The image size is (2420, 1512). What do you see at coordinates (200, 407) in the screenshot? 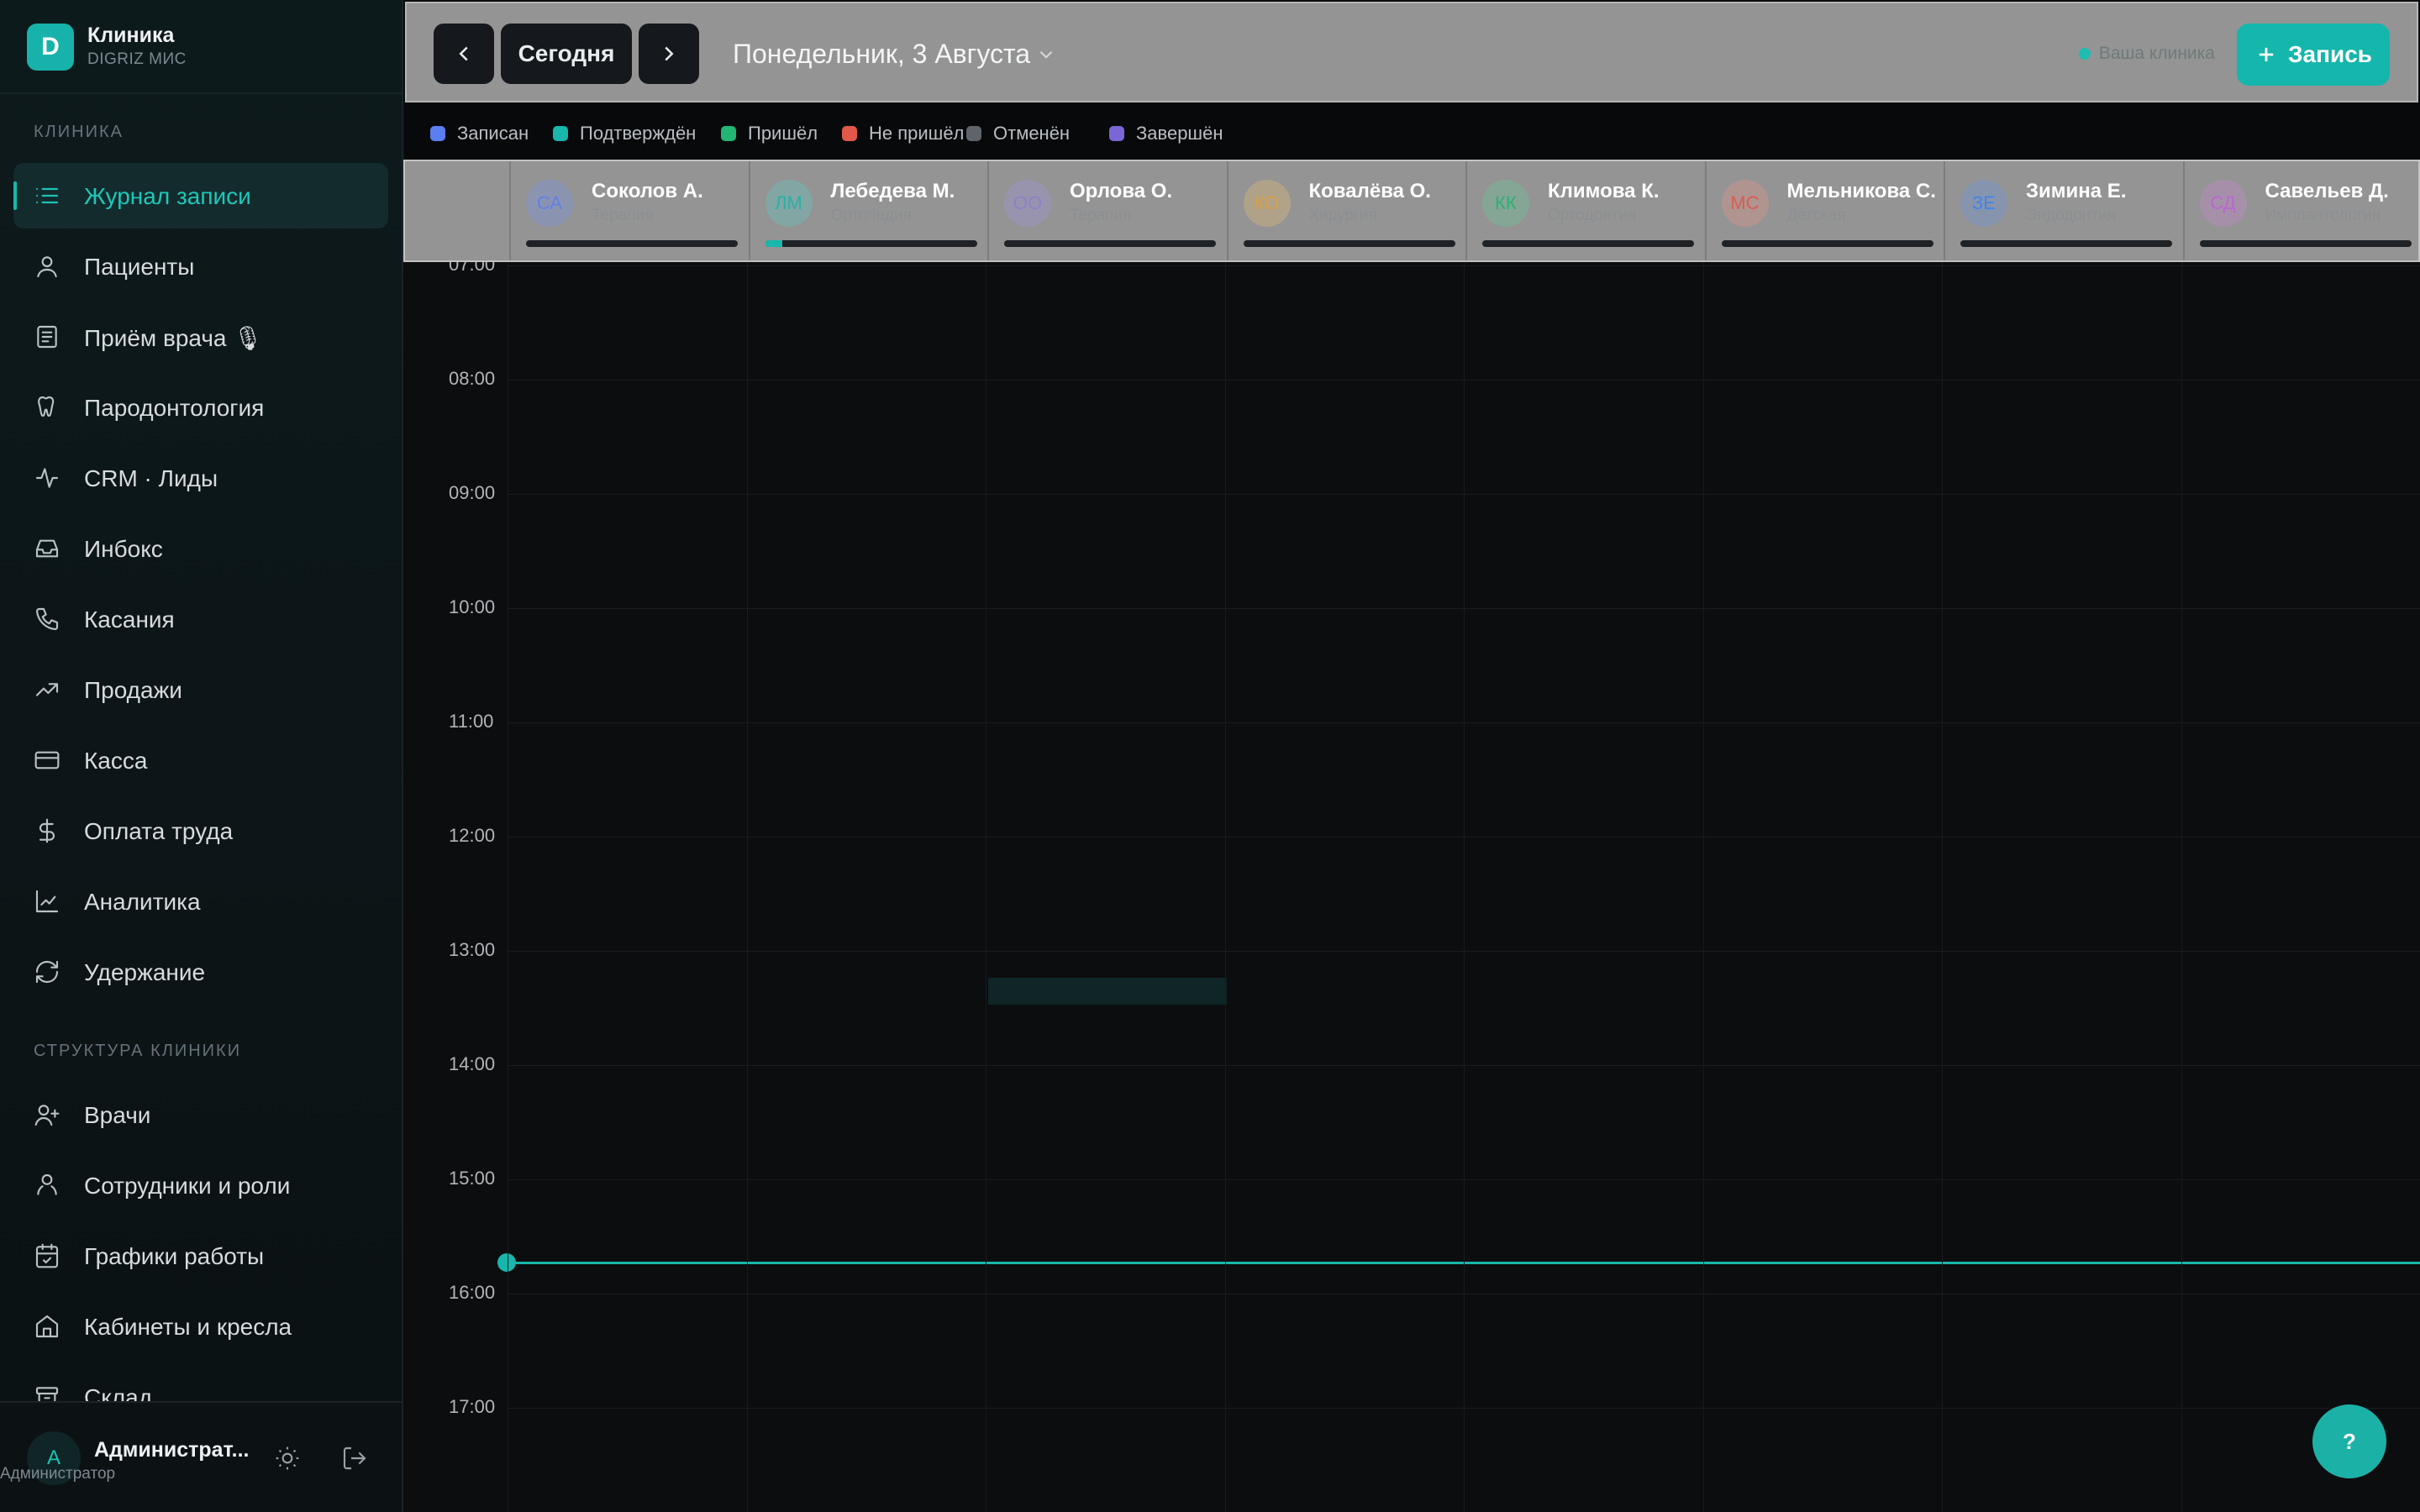
I see `sidebar-item: Пародонтология` at bounding box center [200, 407].